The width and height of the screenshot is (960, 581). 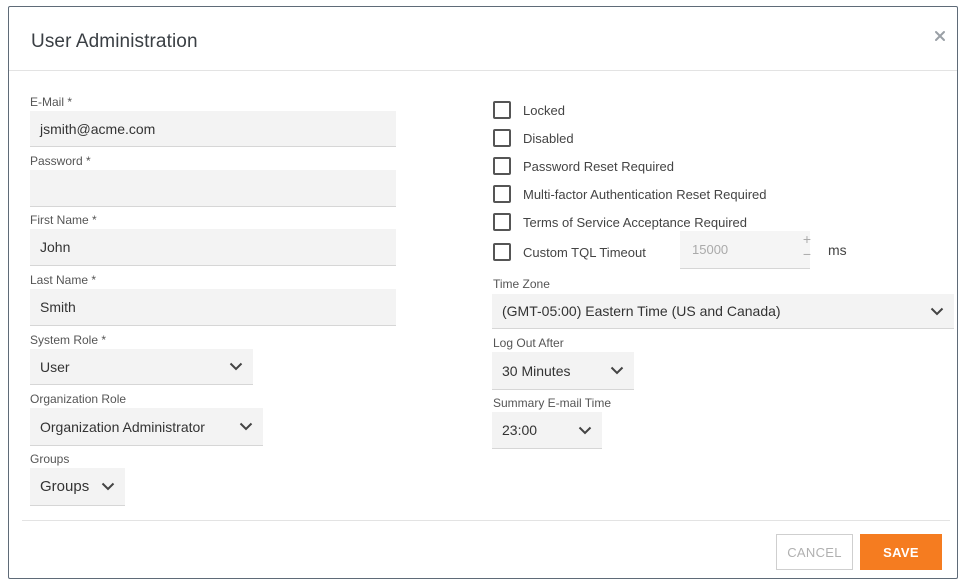 What do you see at coordinates (55, 366) in the screenshot?
I see `system-role-value: User` at bounding box center [55, 366].